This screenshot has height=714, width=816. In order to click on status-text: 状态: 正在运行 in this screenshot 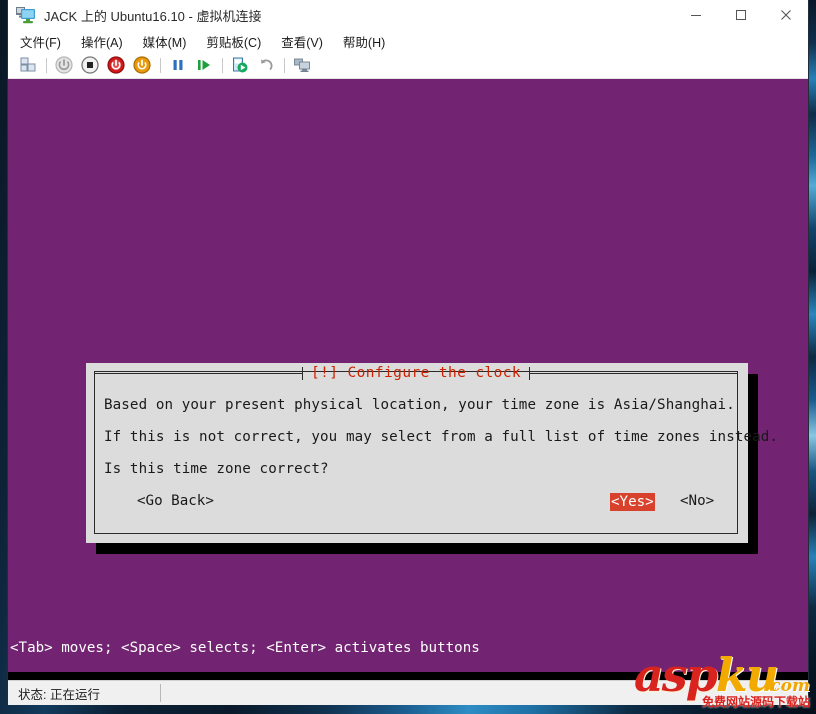, I will do `click(59, 694)`.